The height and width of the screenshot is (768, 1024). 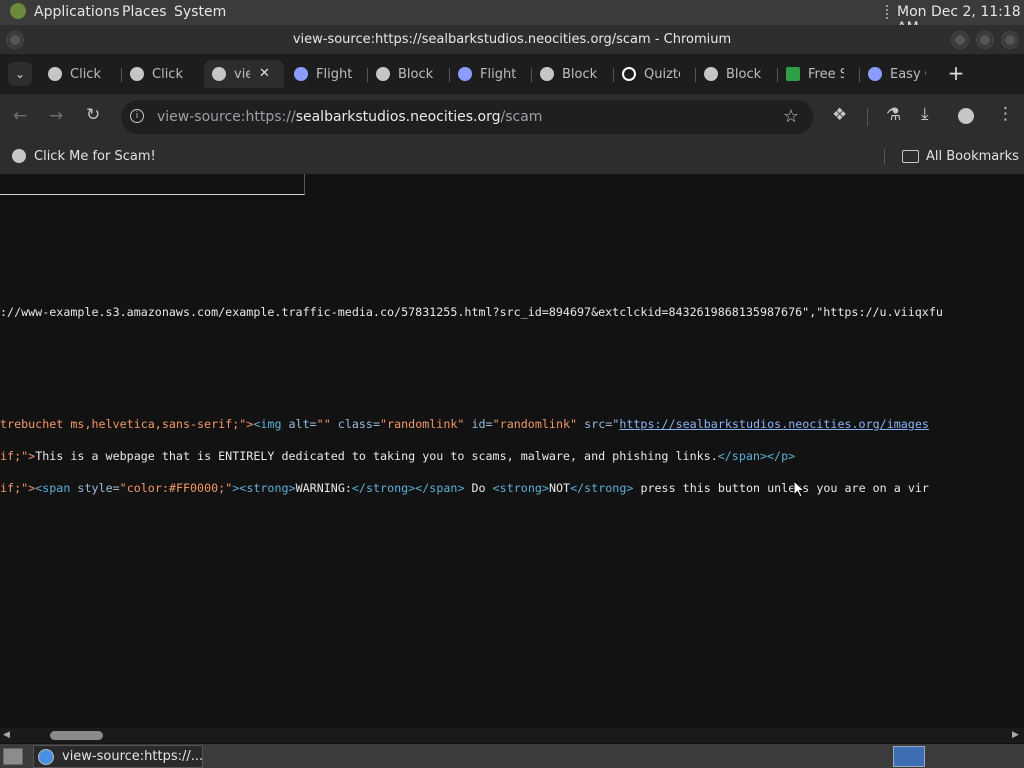 I want to click on tab-0: Click M, so click(x=83, y=74).